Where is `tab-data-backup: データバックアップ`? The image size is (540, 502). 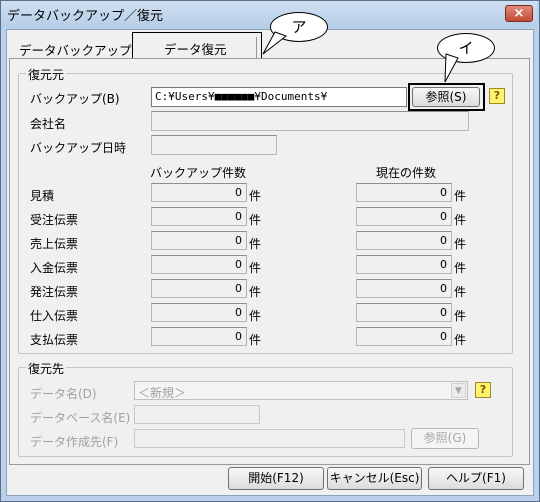
tab-data-backup: データバックアップ is located at coordinates (75, 49).